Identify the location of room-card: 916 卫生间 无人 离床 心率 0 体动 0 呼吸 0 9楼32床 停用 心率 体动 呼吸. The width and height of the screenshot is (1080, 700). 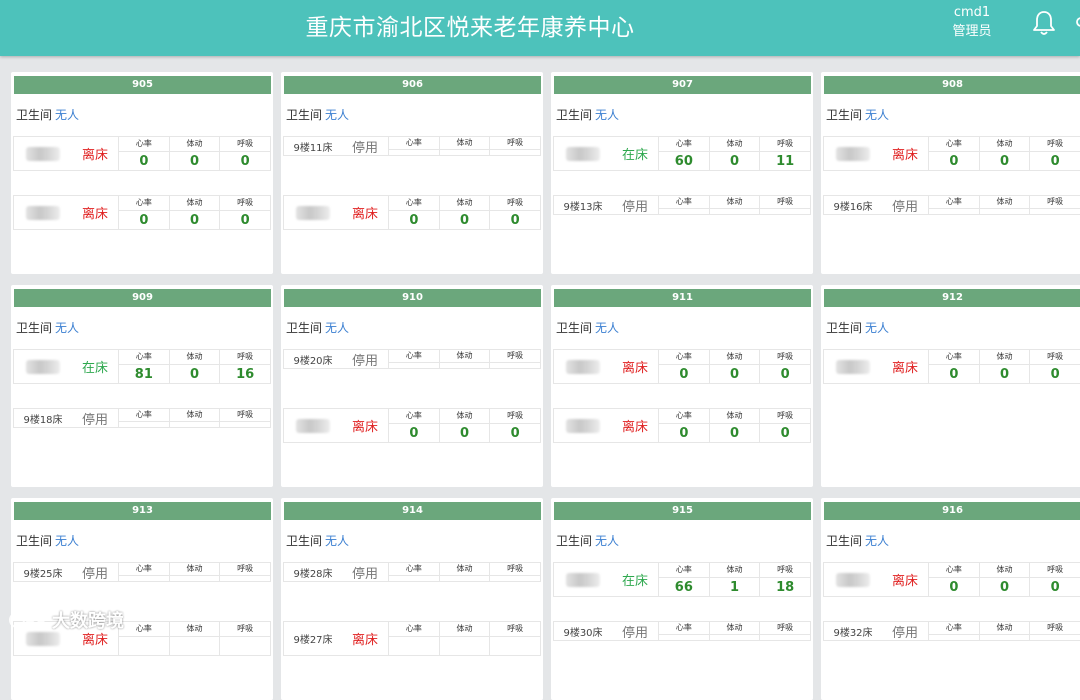
(950, 599).